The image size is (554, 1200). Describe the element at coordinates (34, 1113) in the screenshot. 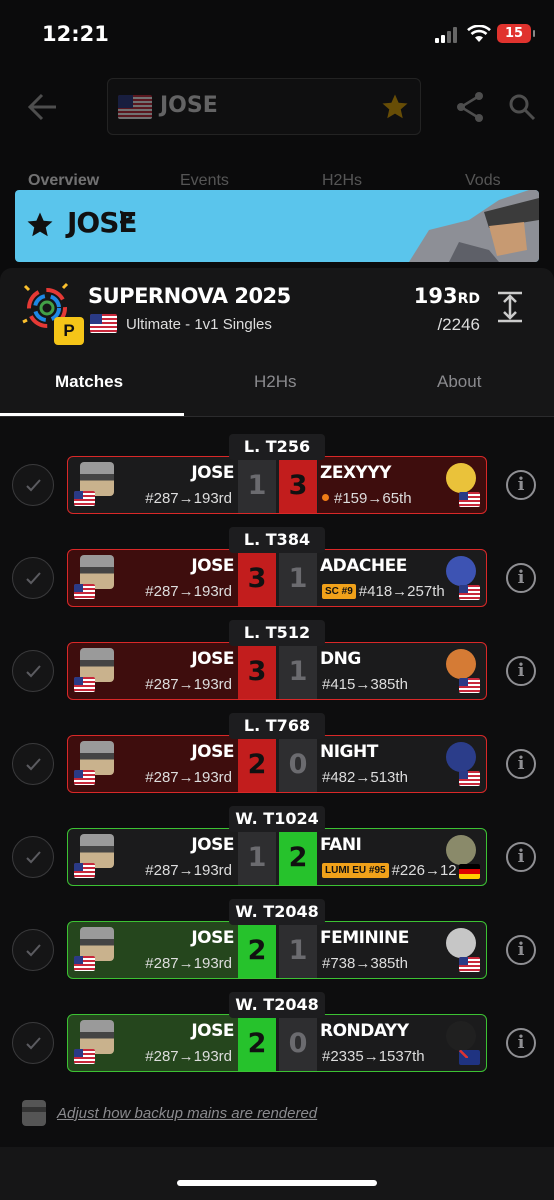

I see `character-icon` at that location.